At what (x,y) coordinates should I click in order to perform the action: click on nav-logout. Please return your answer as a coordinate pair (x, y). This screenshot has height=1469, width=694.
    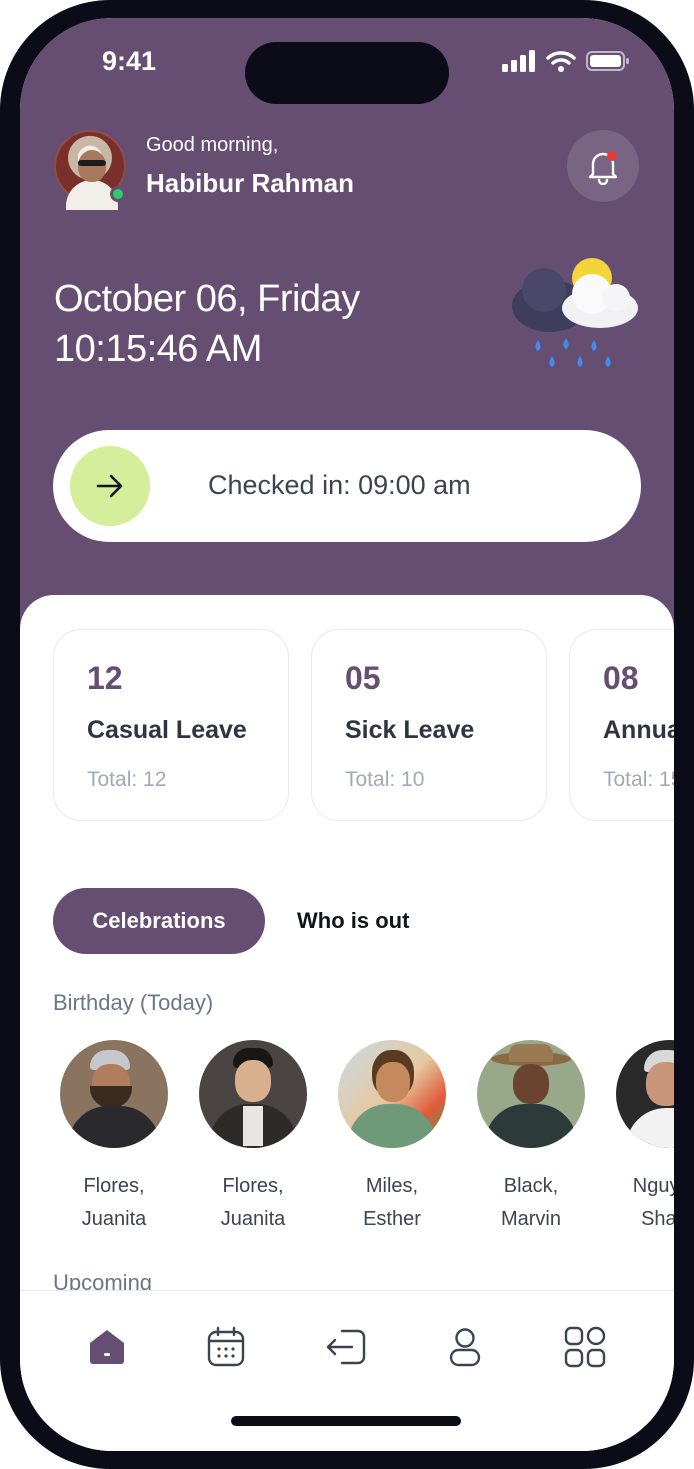
    Looking at the image, I should click on (346, 1347).